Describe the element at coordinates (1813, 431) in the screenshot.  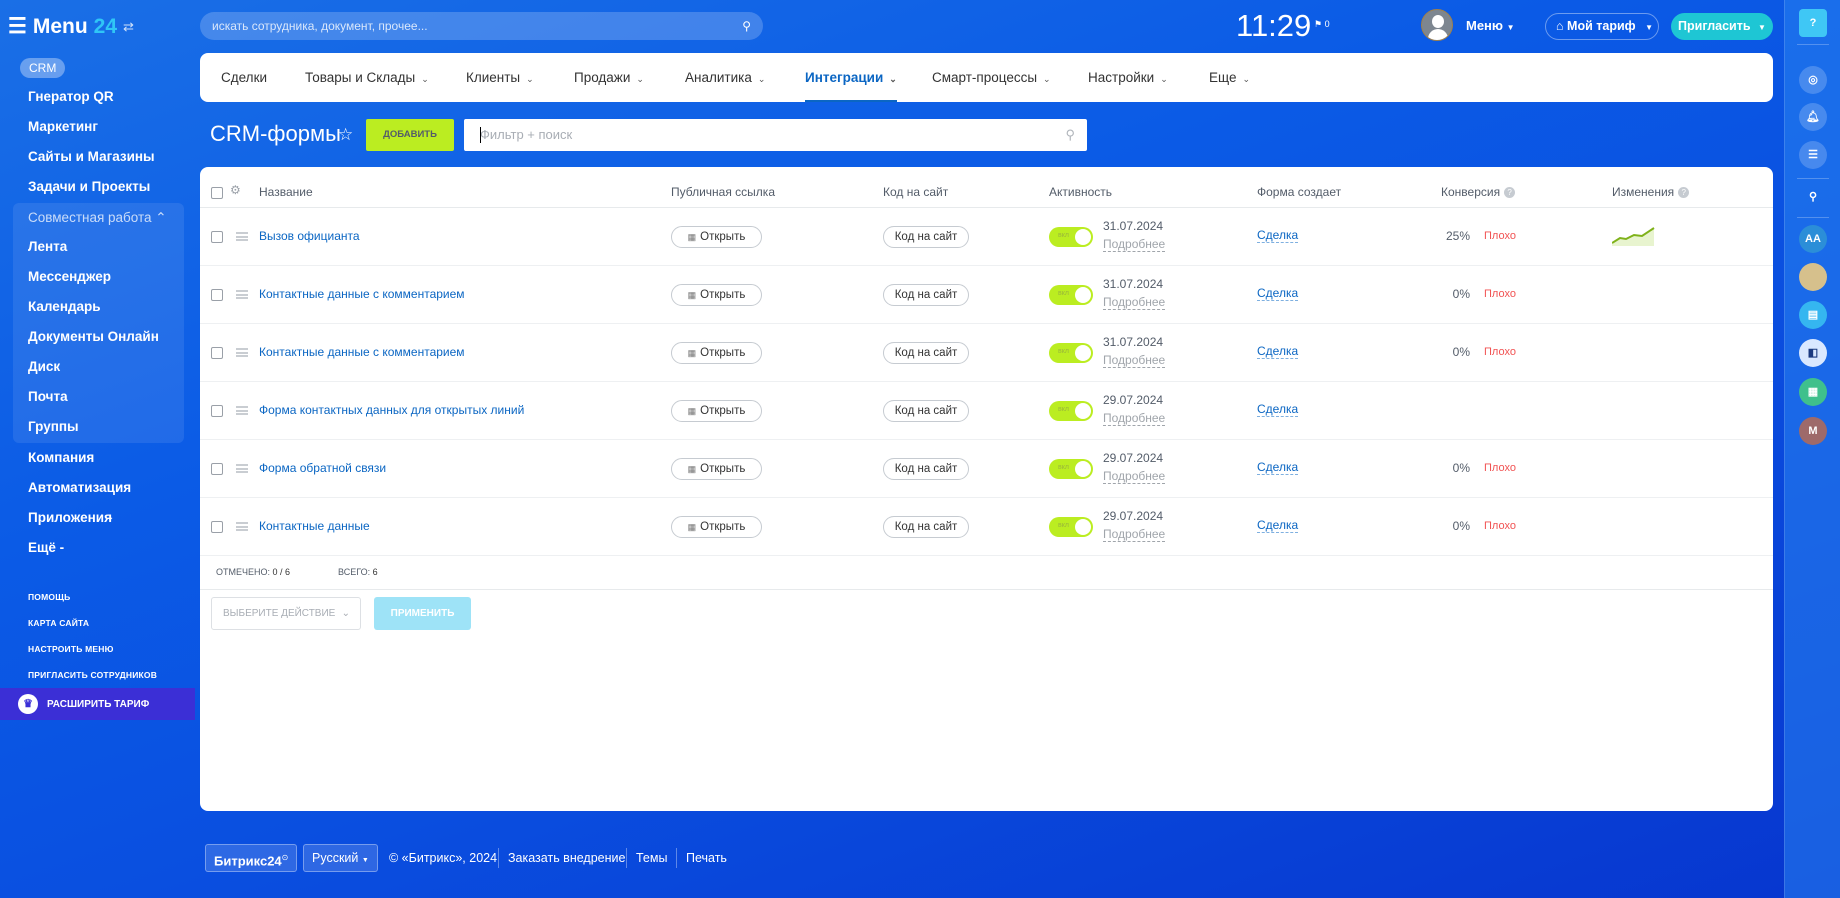
I see `contact-avatar-m: M` at that location.